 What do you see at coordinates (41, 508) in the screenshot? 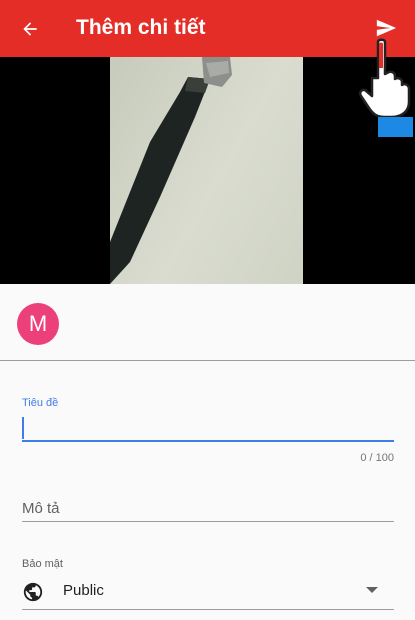
I see `description-field: Mô tả` at bounding box center [41, 508].